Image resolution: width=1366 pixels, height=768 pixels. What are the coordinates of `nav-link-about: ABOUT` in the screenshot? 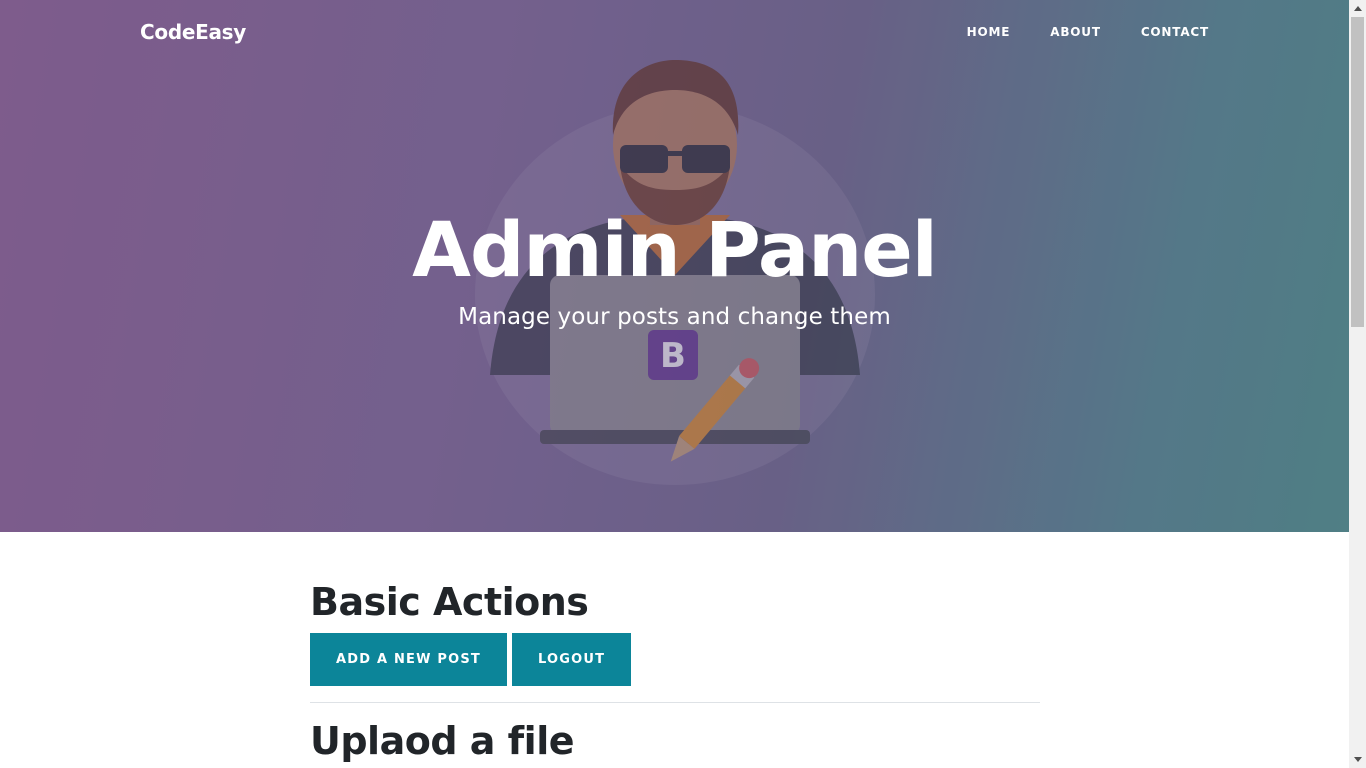 It's located at (1075, 32).